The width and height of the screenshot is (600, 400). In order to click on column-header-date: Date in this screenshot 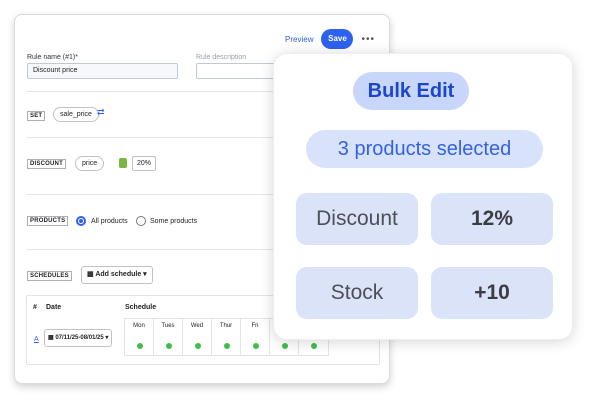, I will do `click(54, 307)`.